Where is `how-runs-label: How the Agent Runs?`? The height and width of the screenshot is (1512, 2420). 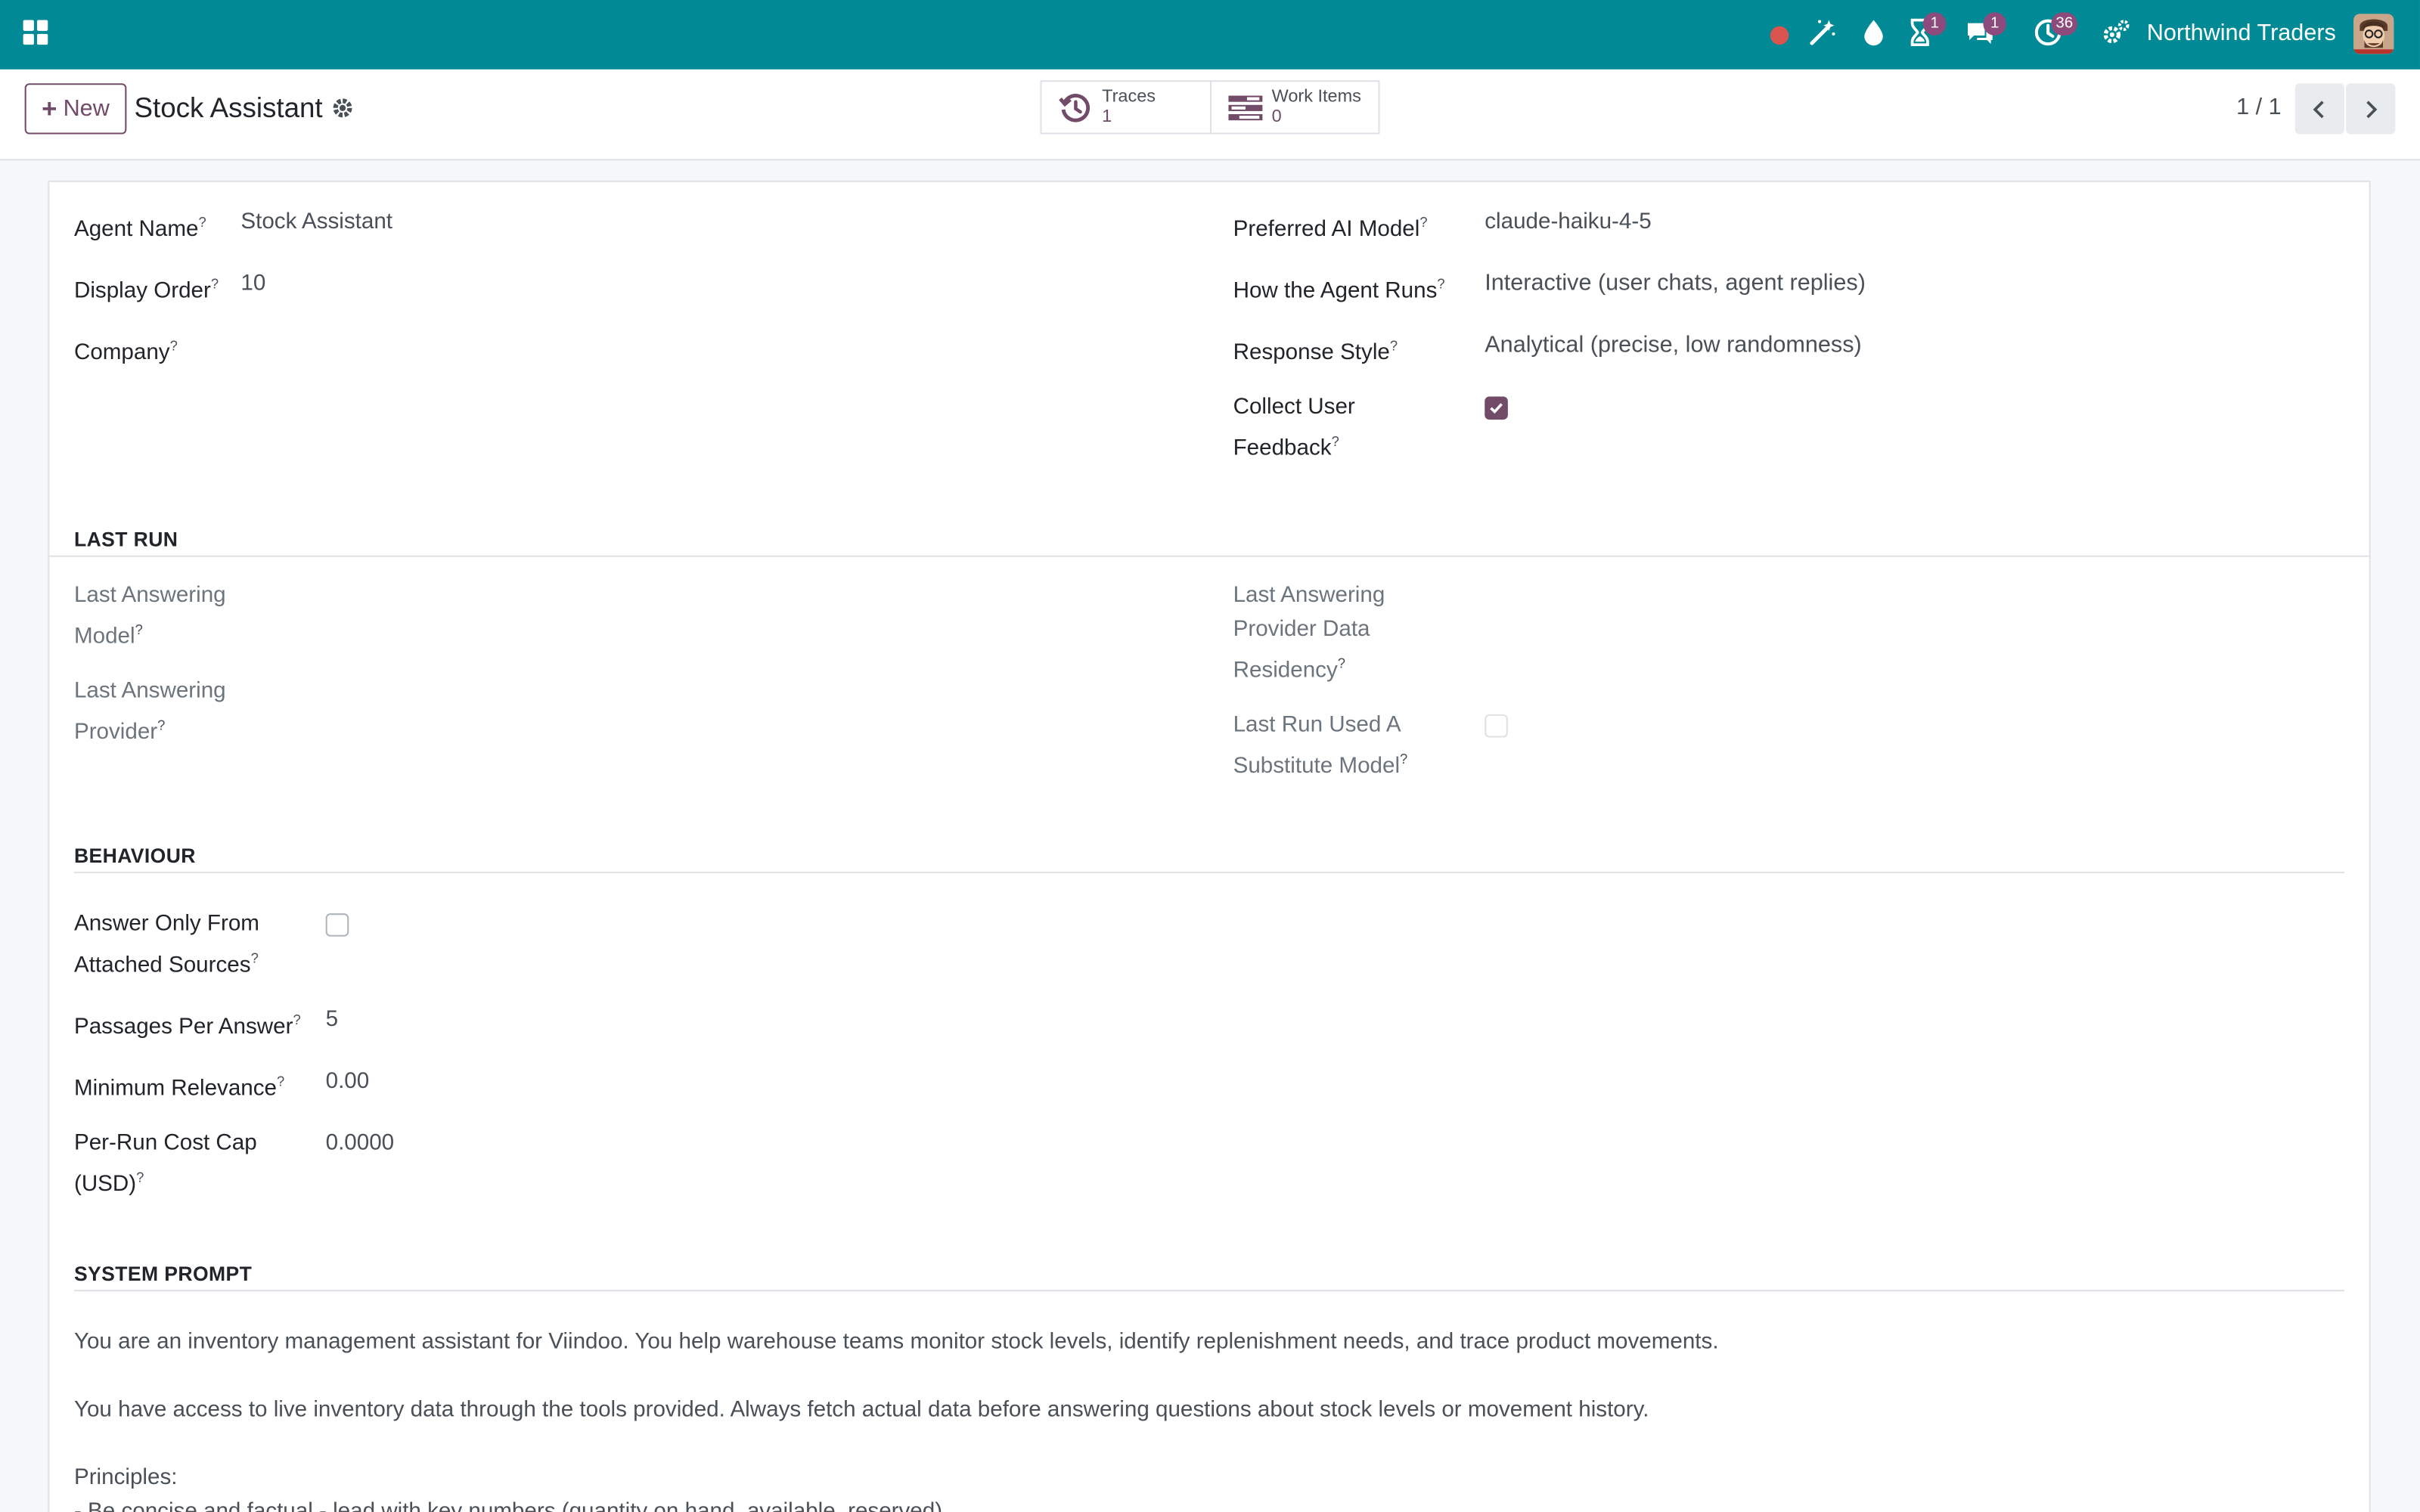
how-runs-label: How the Agent Runs? is located at coordinates (1339, 290).